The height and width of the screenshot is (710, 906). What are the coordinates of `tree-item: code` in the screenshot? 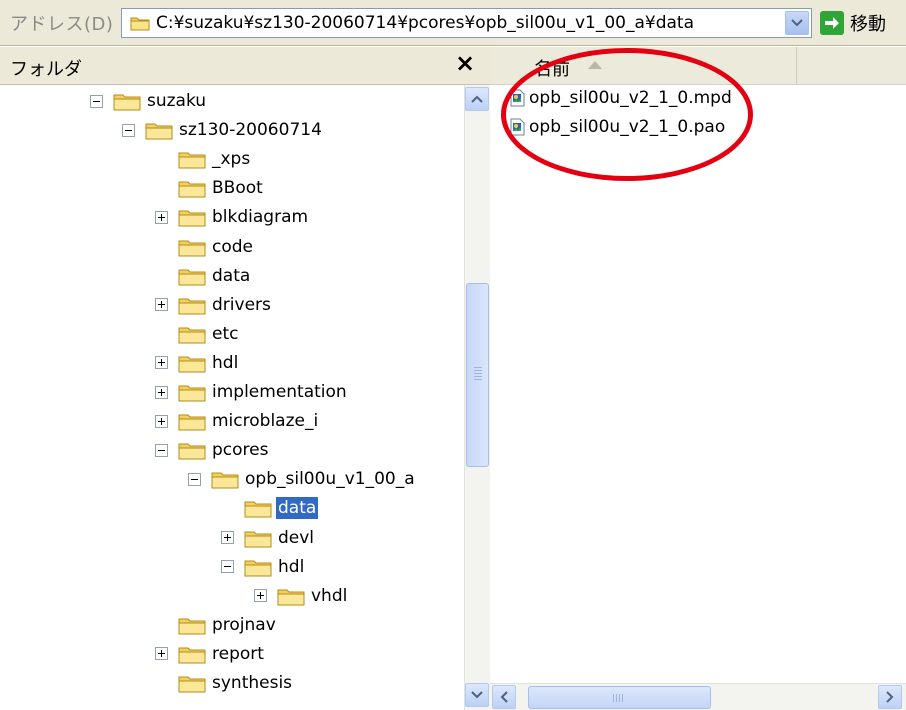 It's located at (205, 247).